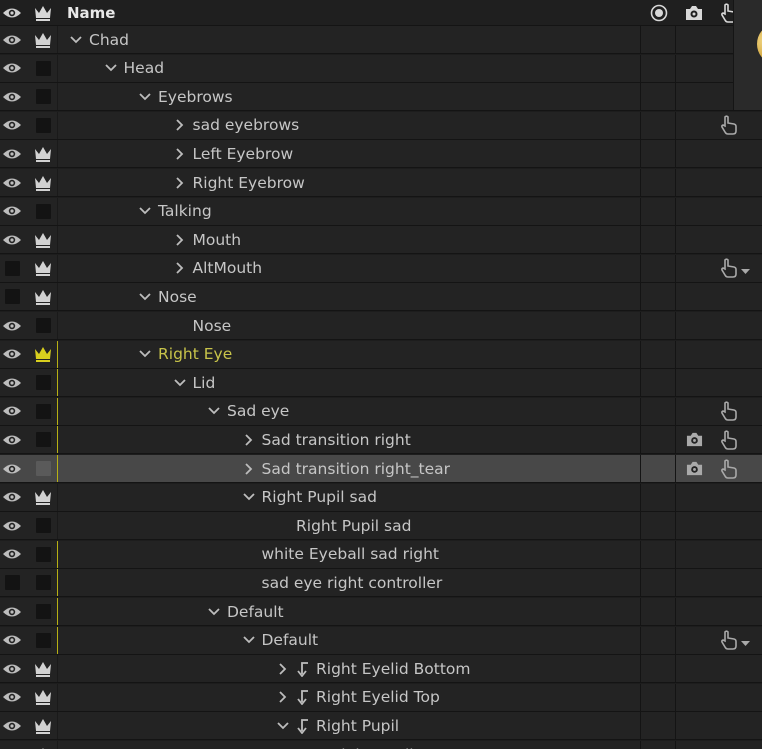  I want to click on layer-row: Sad transition right_tear, so click(381, 469).